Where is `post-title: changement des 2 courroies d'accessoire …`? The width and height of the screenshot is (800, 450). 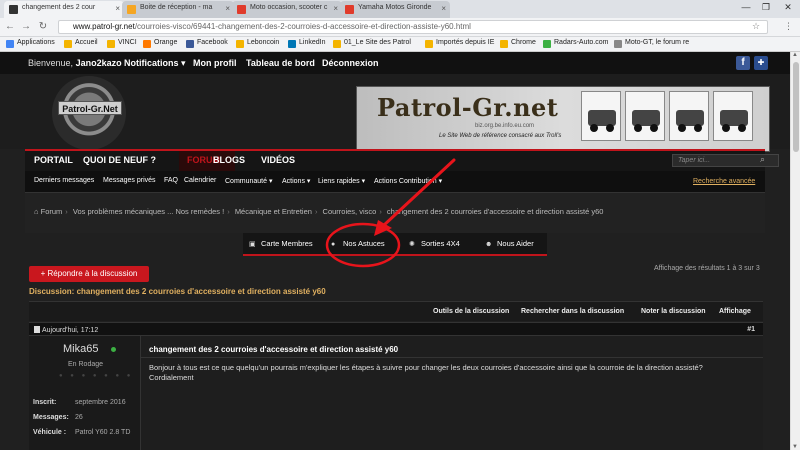 post-title: changement des 2 courroies d'accessoire … is located at coordinates (274, 349).